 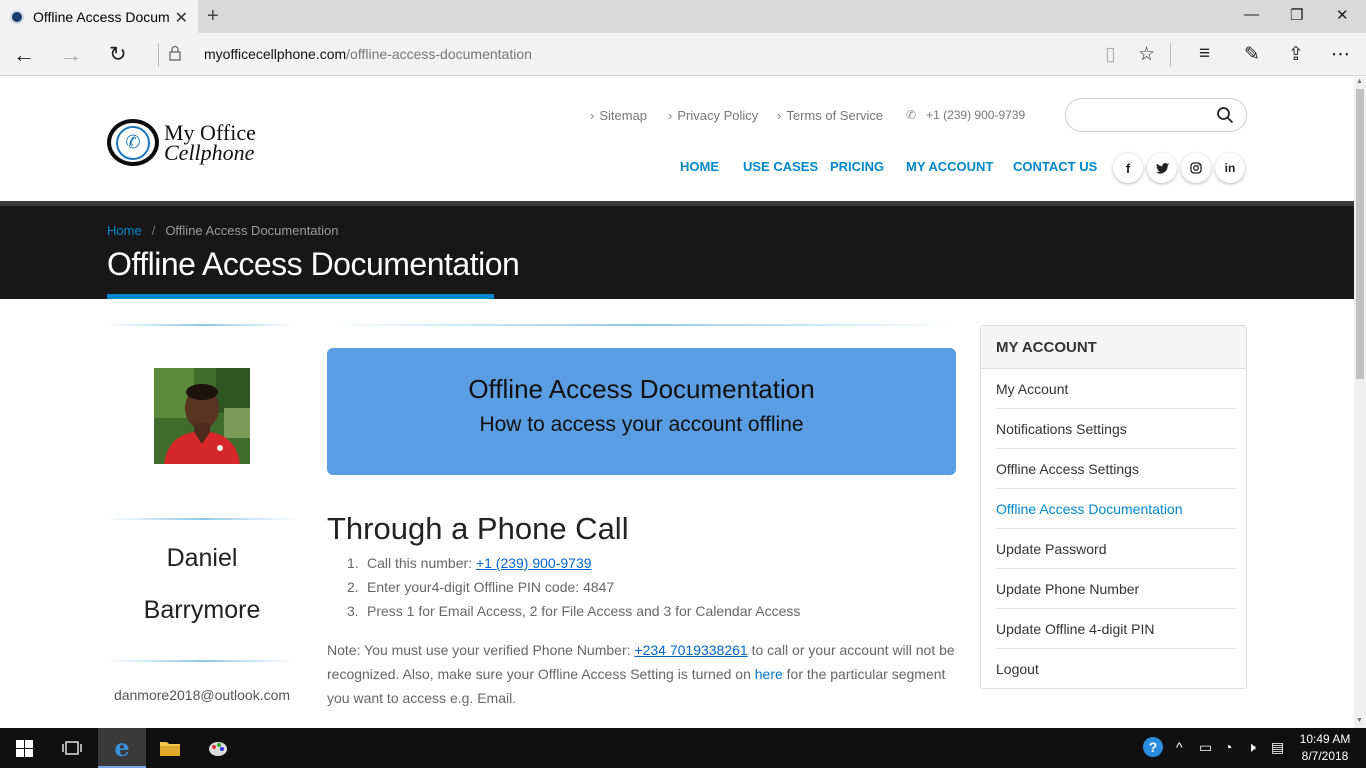 I want to click on scroll-thumb, so click(x=1360, y=234).